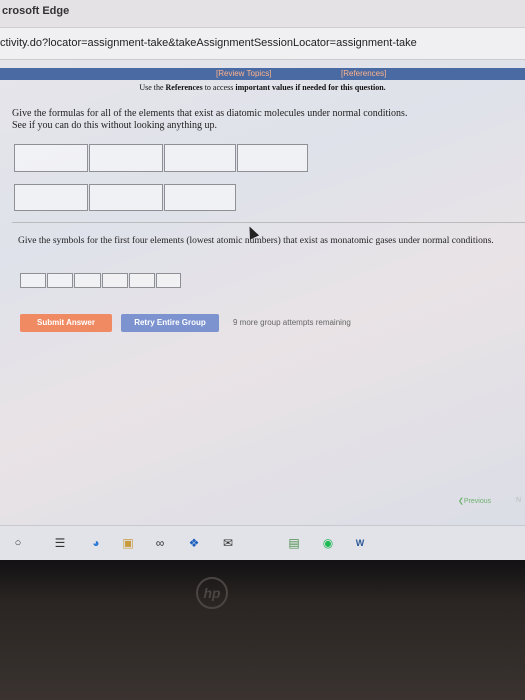 The height and width of the screenshot is (700, 525). Describe the element at coordinates (228, 543) in the screenshot. I see `mail-icon: ✉` at that location.